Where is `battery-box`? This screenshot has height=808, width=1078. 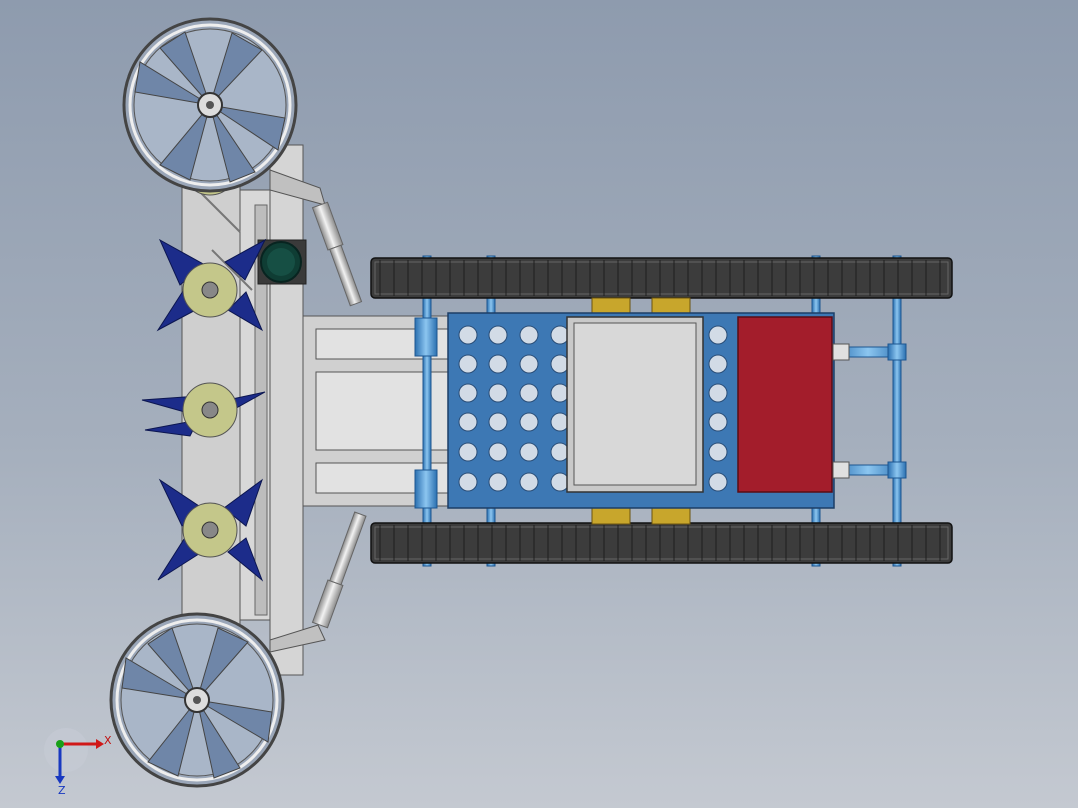
battery-box is located at coordinates (785, 404).